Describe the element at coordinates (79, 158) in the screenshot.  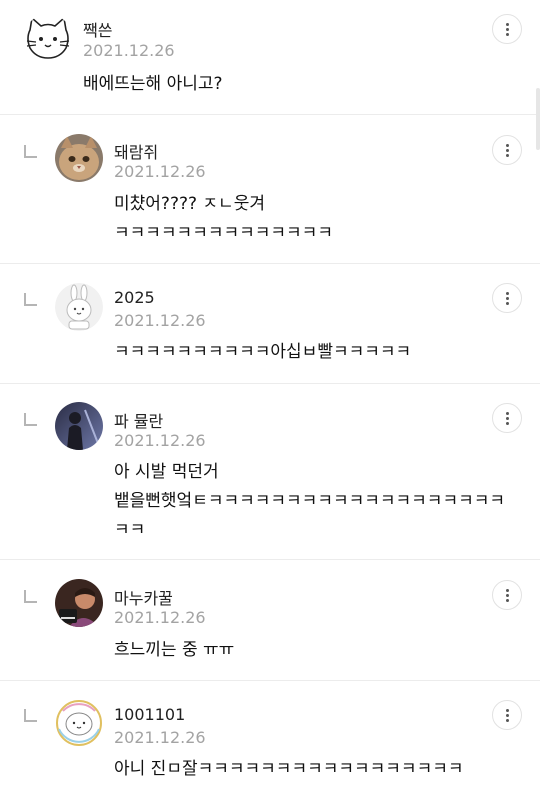
I see `avatar-cat-photo` at that location.